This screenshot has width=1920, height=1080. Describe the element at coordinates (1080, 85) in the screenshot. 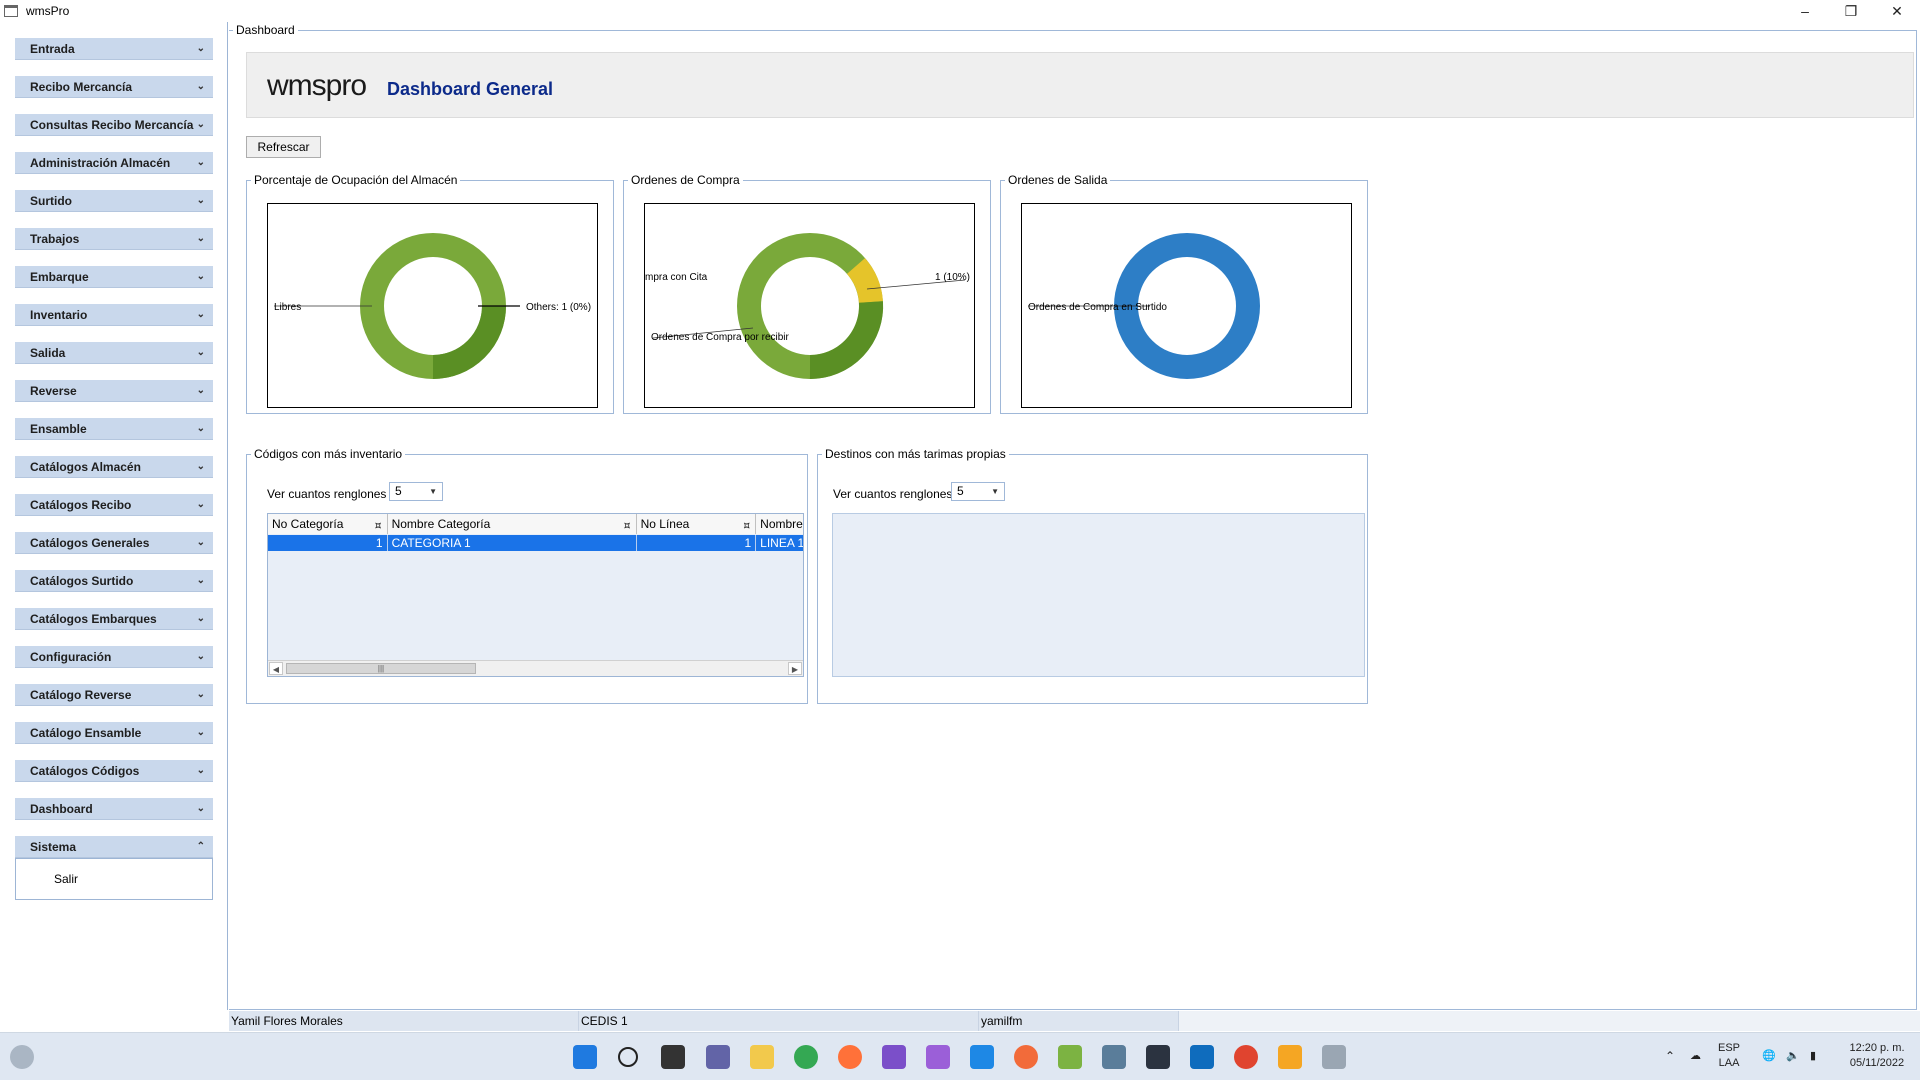

I see `header-panel: wmspro Dashboard General` at that location.